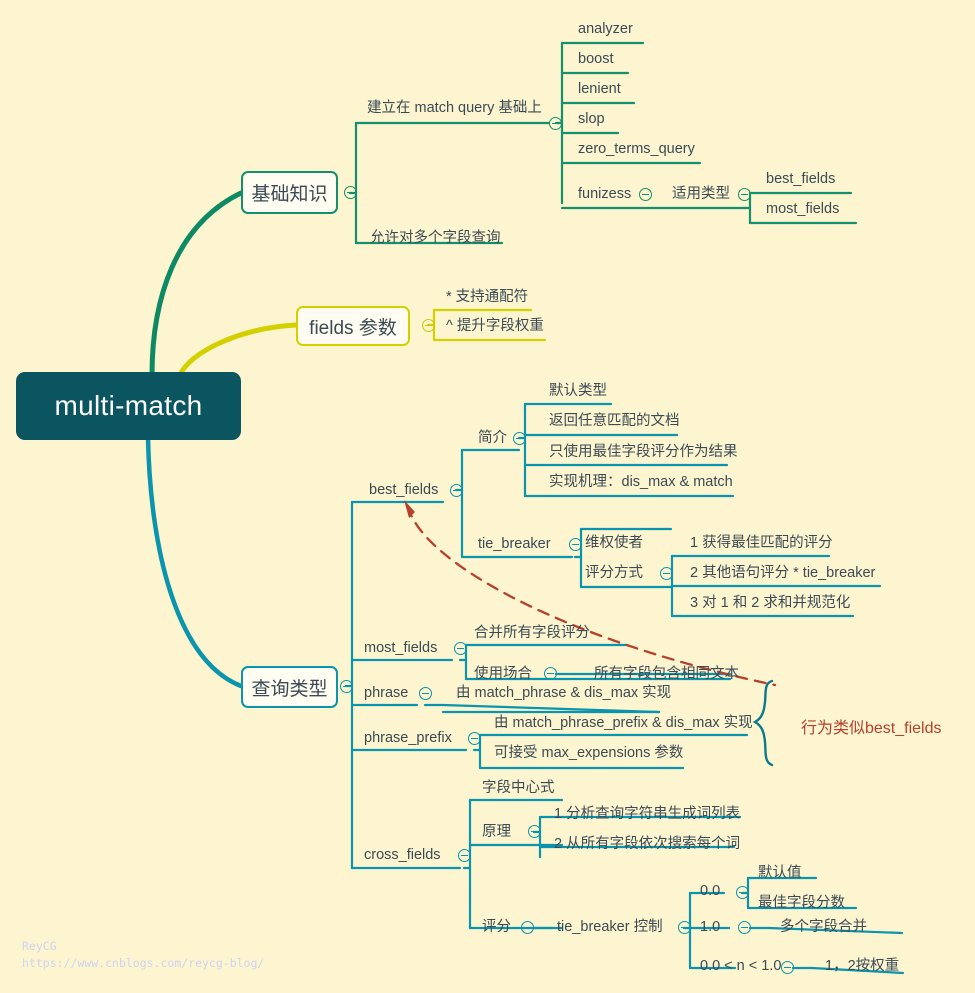 This screenshot has height=993, width=975. Describe the element at coordinates (474, 738) in the screenshot. I see `toggle-phrase-prefix` at that location.